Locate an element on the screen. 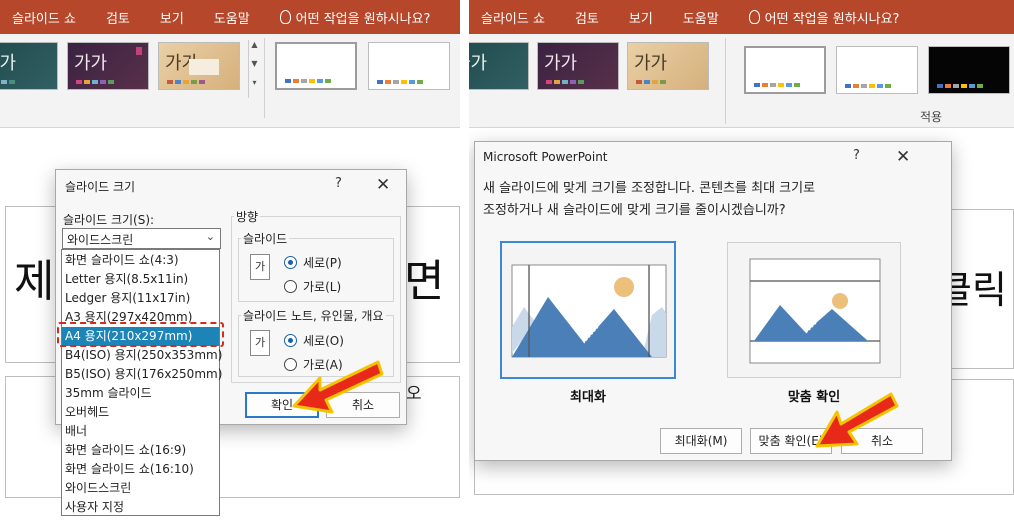 The width and height of the screenshot is (1014, 531). slide-subtitle-fragment: 오 is located at coordinates (414, 394).